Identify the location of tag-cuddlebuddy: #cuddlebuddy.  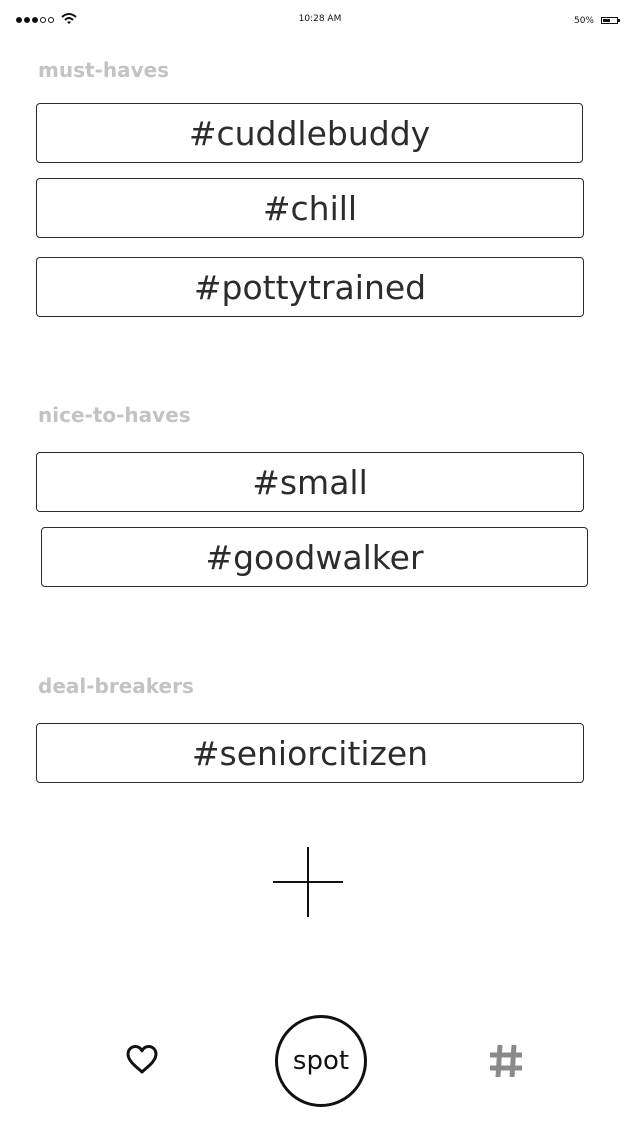
(309, 133).